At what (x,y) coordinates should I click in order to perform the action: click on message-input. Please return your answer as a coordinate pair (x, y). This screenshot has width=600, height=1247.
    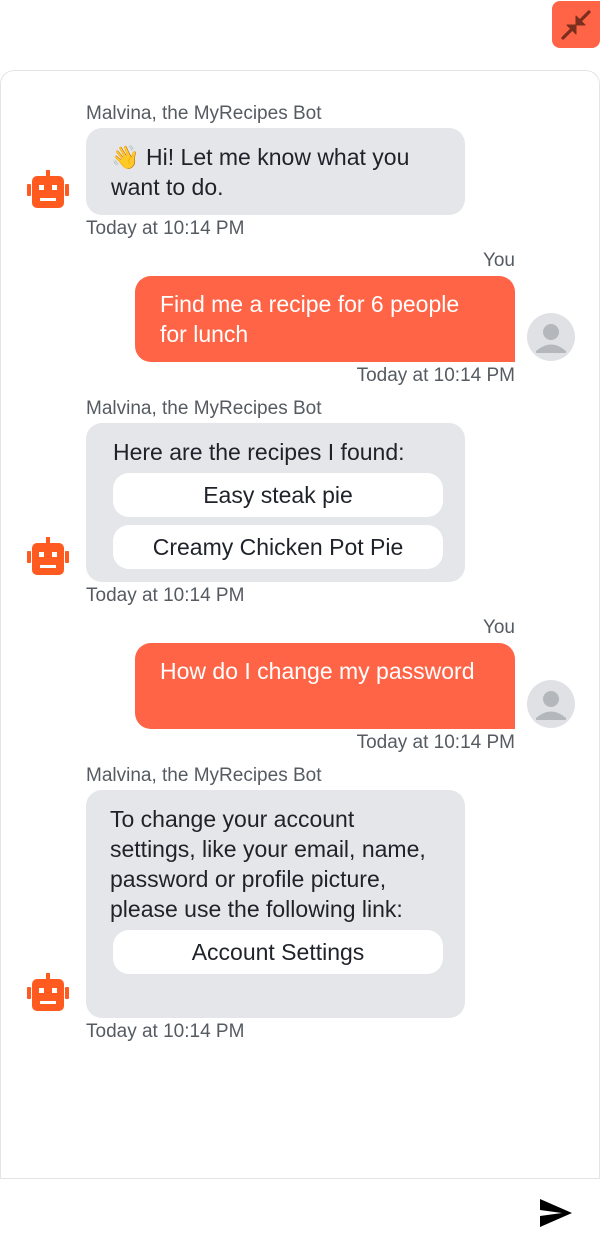
    Looking at the image, I should click on (264, 1213).